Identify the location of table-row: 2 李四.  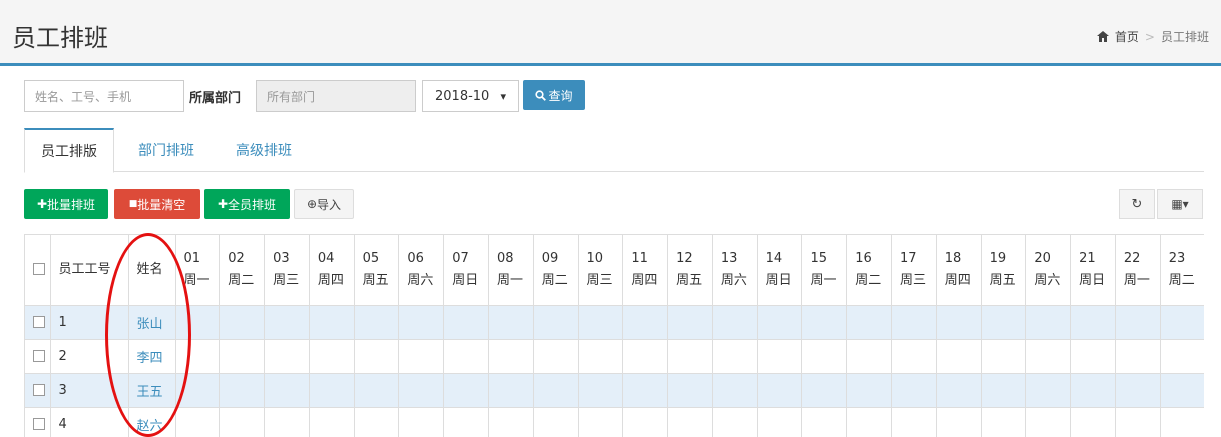
(614, 356).